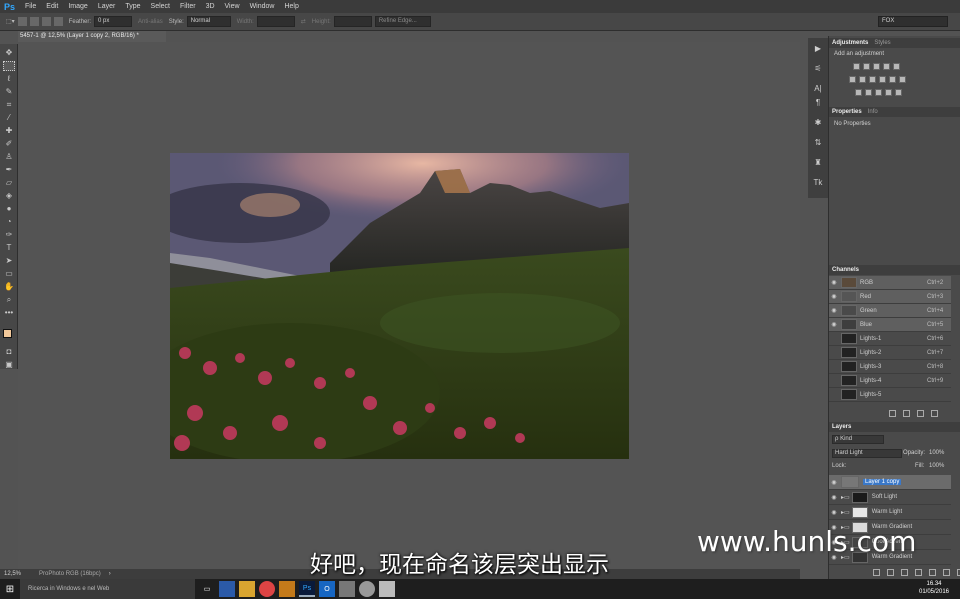 The width and height of the screenshot is (960, 599). I want to click on hue-saturation-icon, so click(852, 79).